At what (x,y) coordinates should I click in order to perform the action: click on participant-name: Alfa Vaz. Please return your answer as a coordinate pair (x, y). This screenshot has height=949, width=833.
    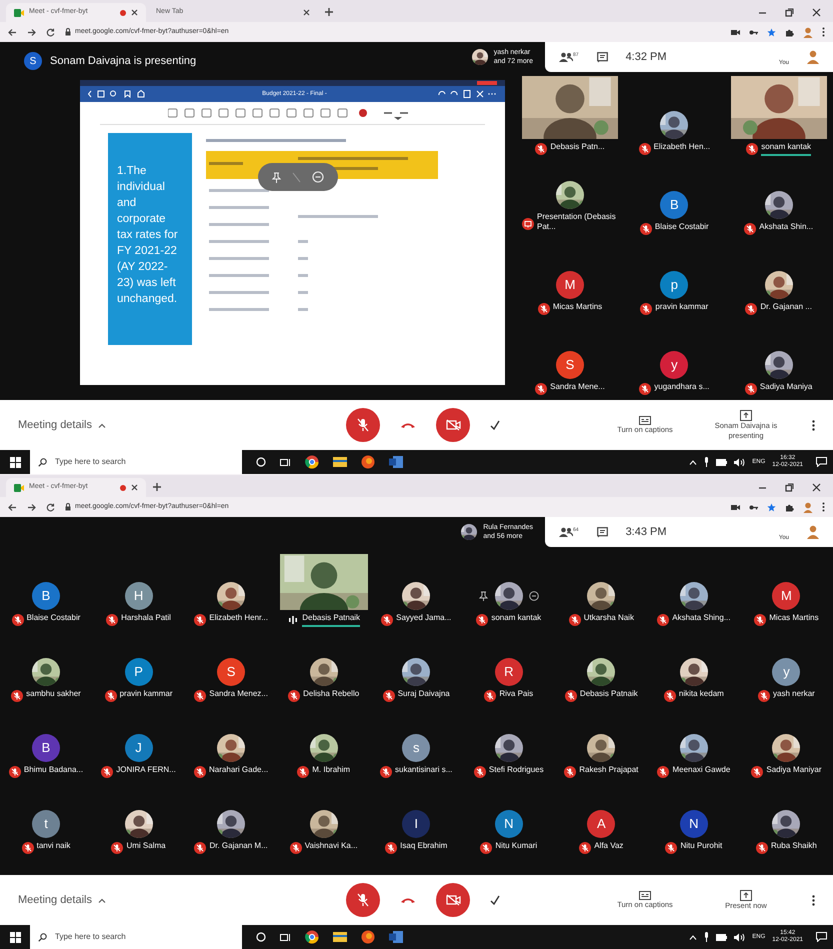
    Looking at the image, I should click on (609, 846).